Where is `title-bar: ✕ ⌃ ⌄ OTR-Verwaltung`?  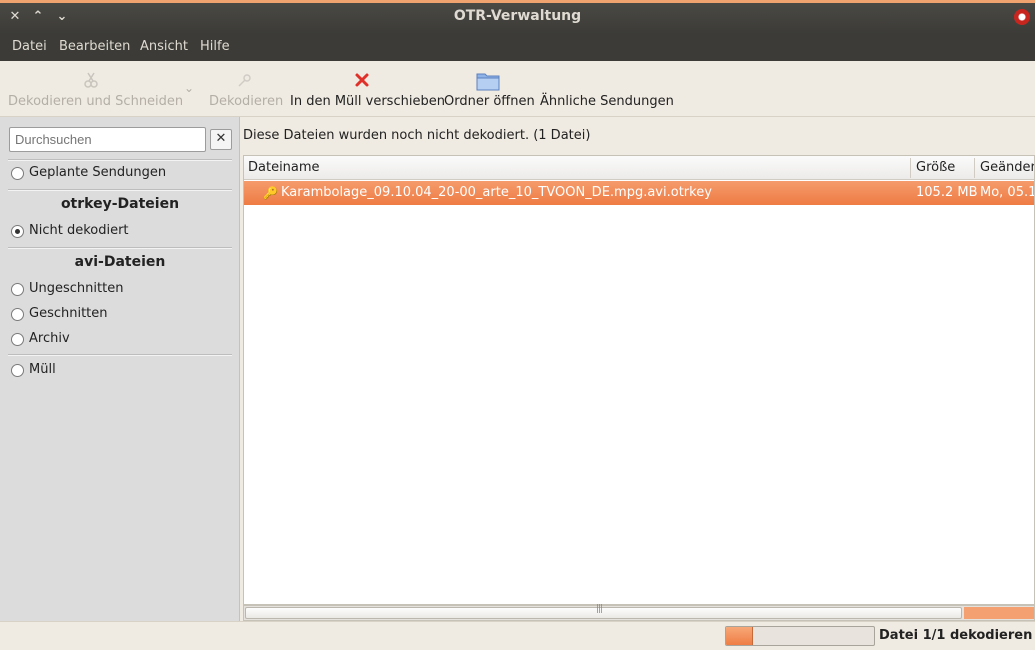 title-bar: ✕ ⌃ ⌄ OTR-Verwaltung is located at coordinates (517, 17).